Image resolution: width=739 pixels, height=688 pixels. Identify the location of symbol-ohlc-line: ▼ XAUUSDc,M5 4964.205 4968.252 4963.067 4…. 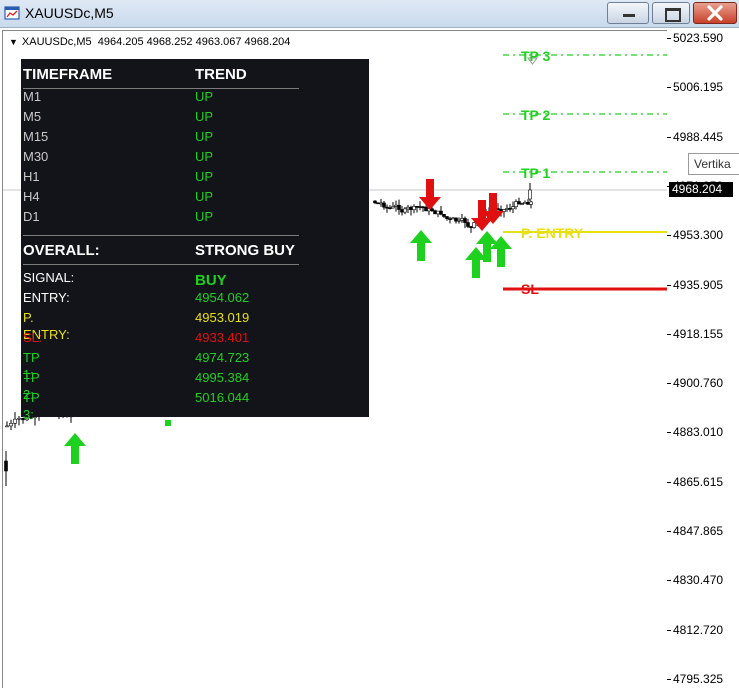
(149, 42).